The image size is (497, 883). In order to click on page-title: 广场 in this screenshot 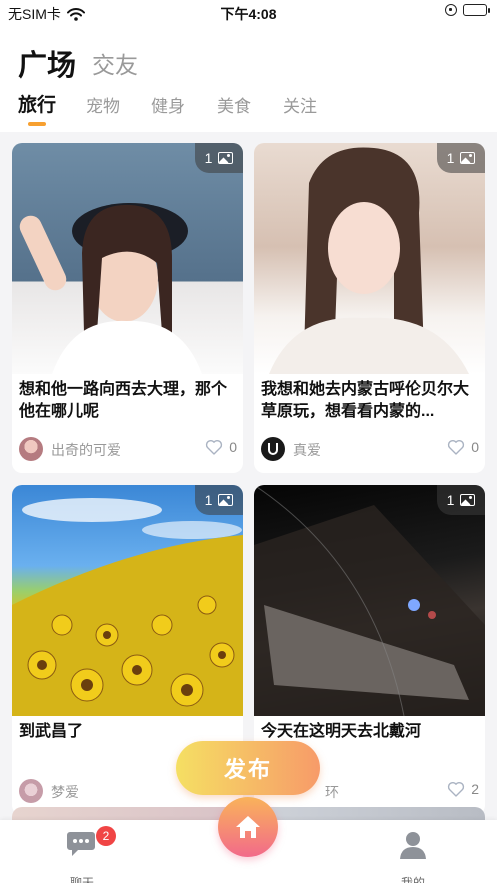, I will do `click(47, 63)`.